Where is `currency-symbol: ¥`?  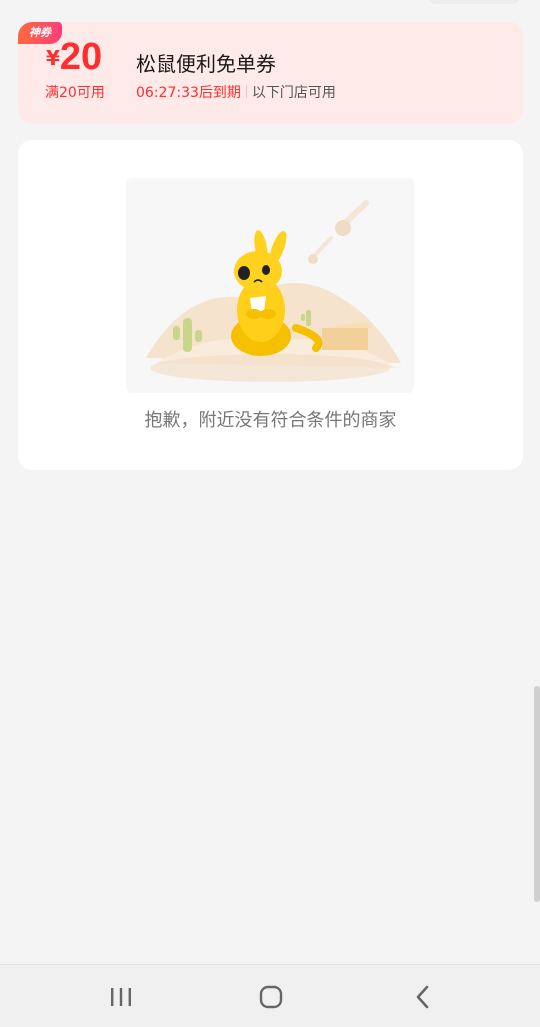
currency-symbol: ¥ is located at coordinates (53, 58).